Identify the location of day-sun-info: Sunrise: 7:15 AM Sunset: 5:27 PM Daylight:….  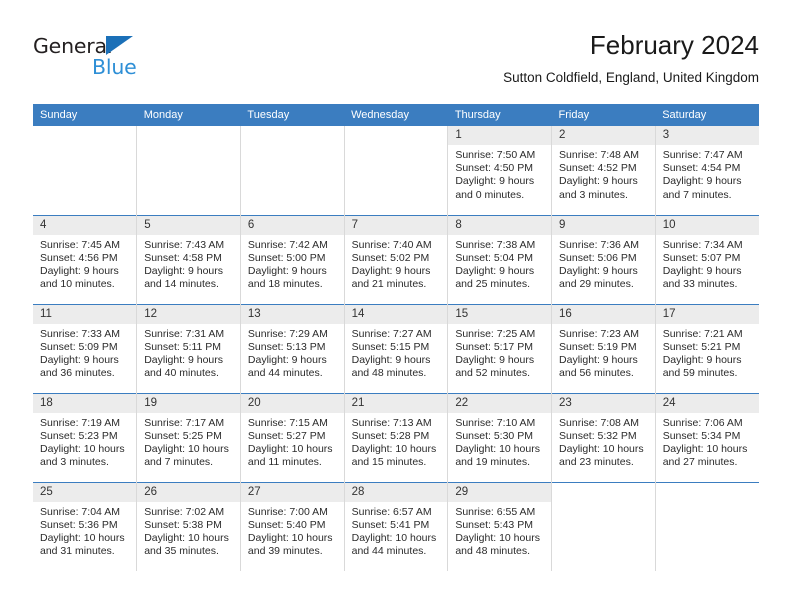
(292, 441).